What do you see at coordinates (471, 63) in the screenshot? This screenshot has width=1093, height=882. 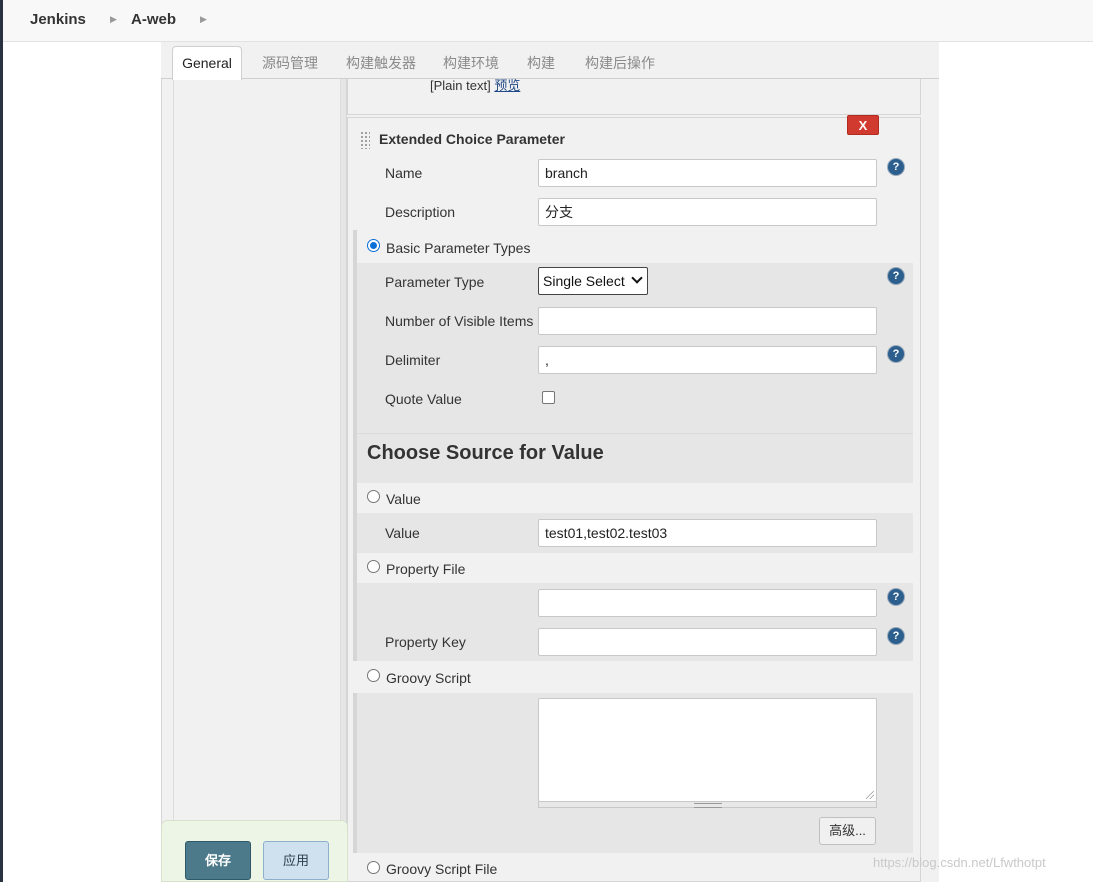 I see `tab-build-environment: 构建环境` at bounding box center [471, 63].